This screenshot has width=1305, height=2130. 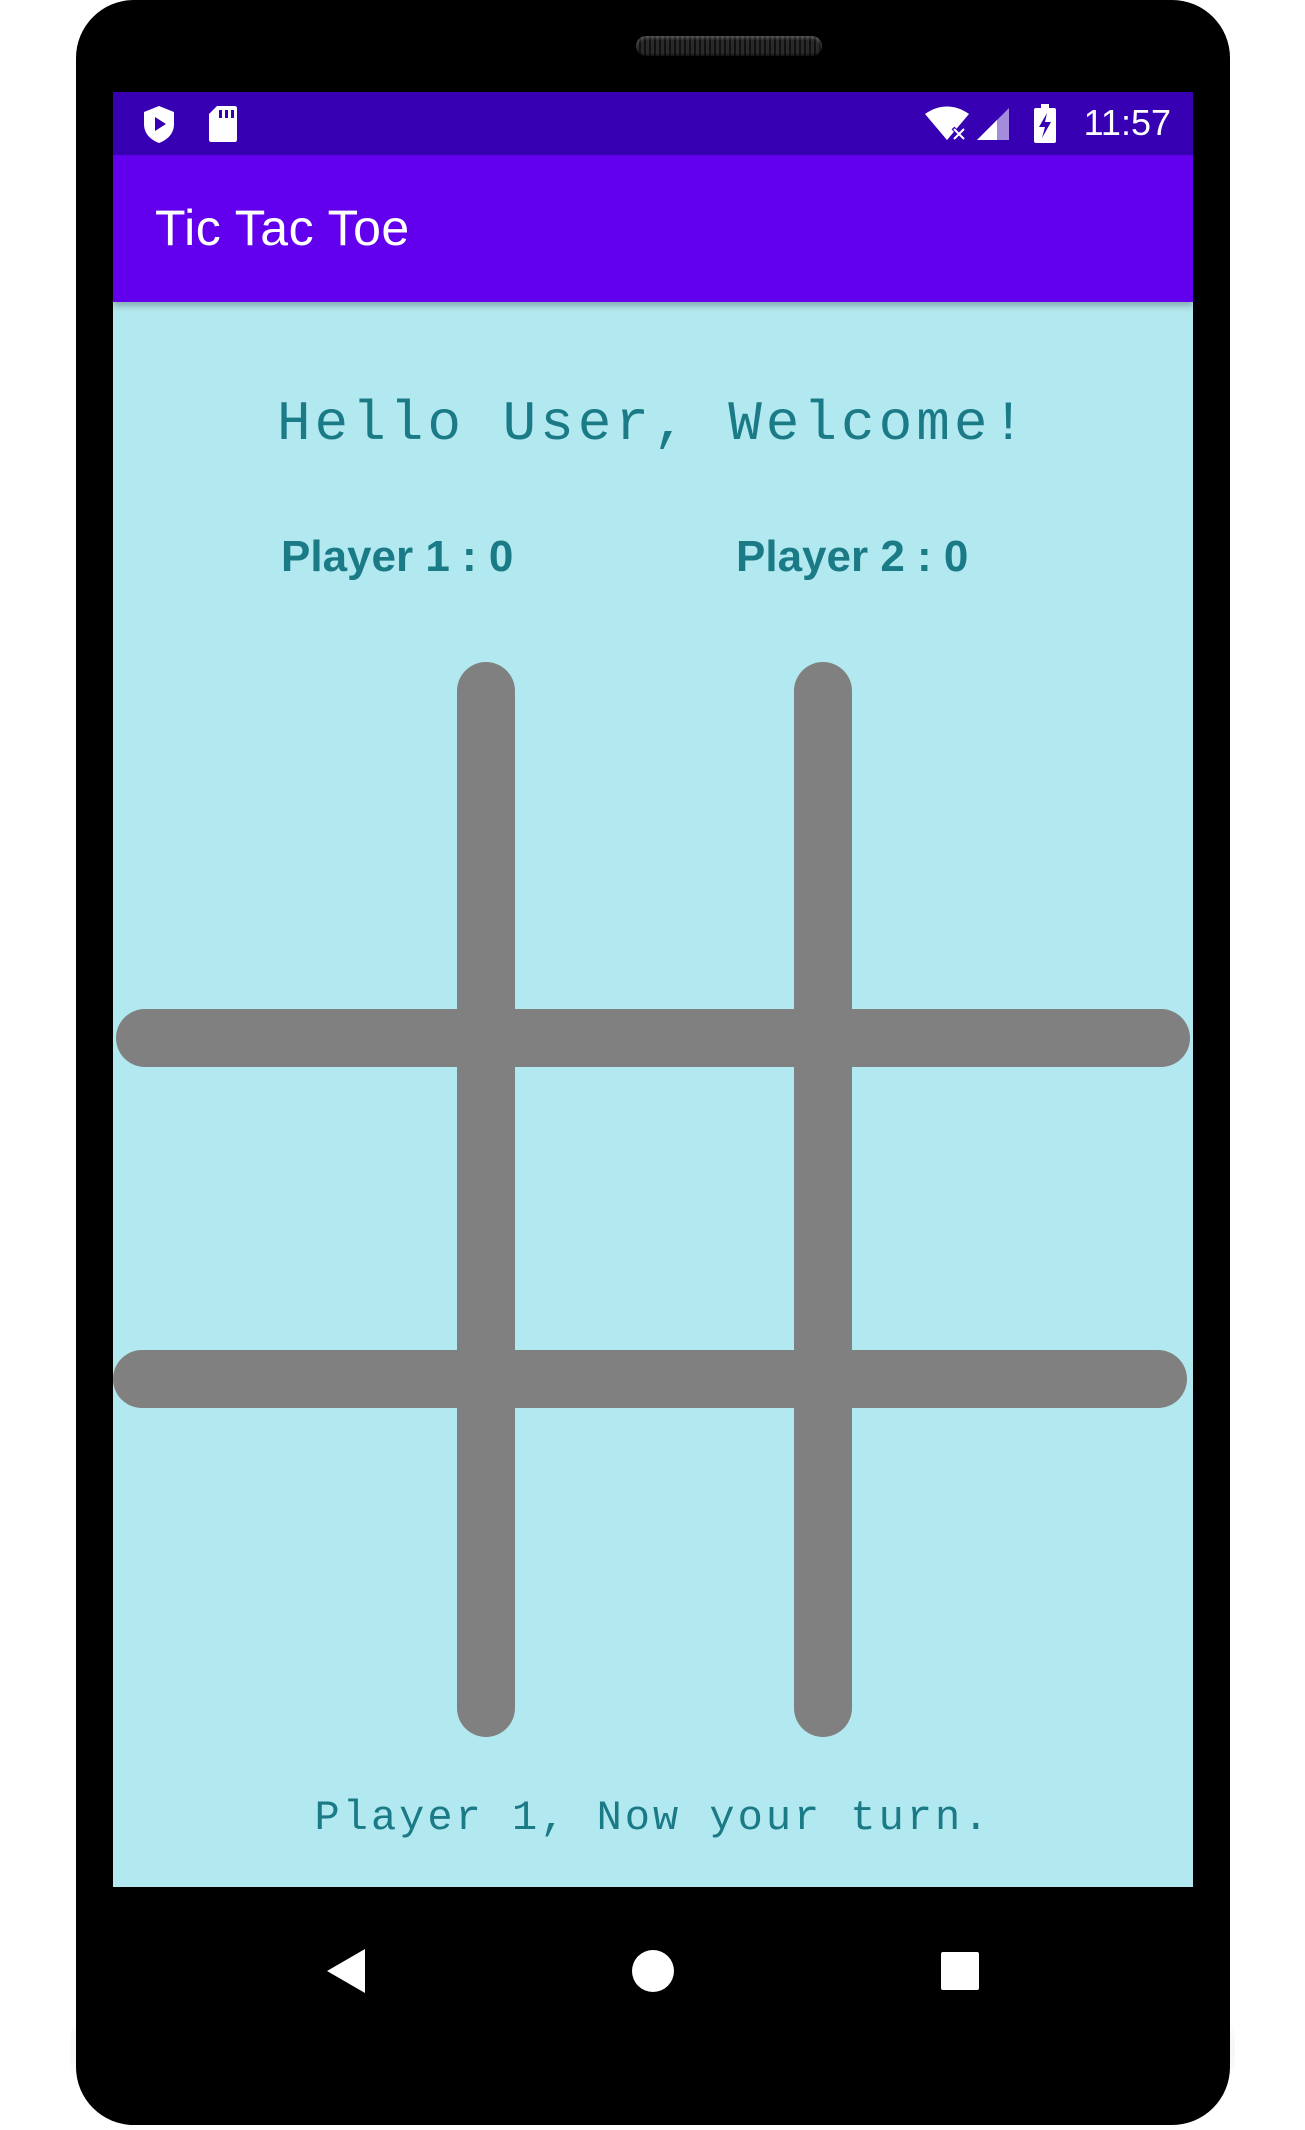 I want to click on earpiece-speaker, so click(x=729, y=46).